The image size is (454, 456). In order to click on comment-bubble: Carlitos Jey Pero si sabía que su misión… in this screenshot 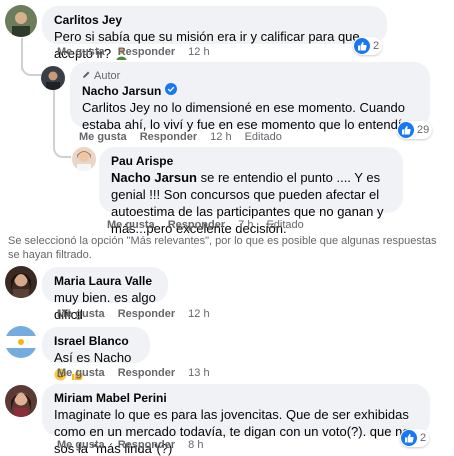, I will do `click(214, 33)`.